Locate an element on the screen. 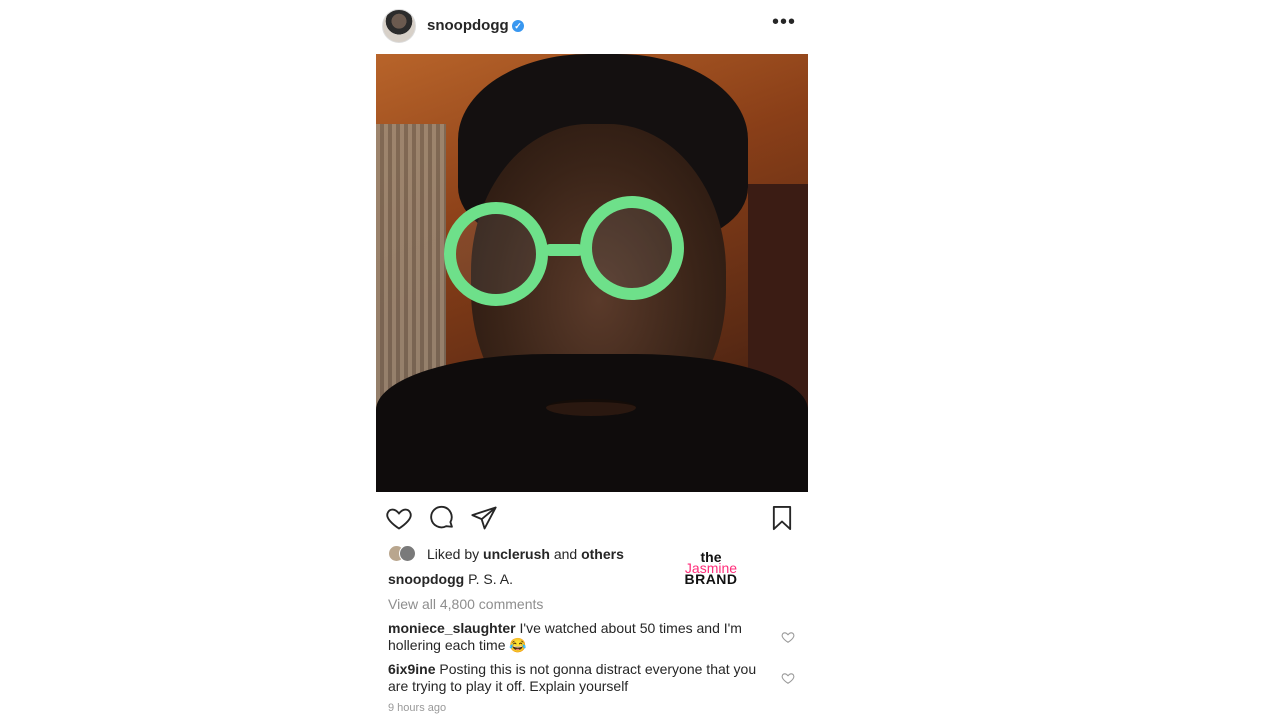 This screenshot has width=1280, height=720. profile-avatar is located at coordinates (399, 26).